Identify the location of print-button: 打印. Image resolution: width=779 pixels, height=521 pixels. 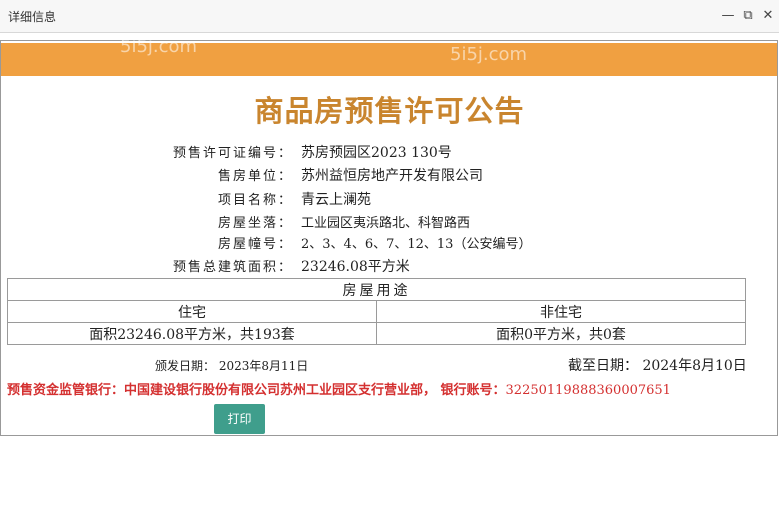
(239, 419).